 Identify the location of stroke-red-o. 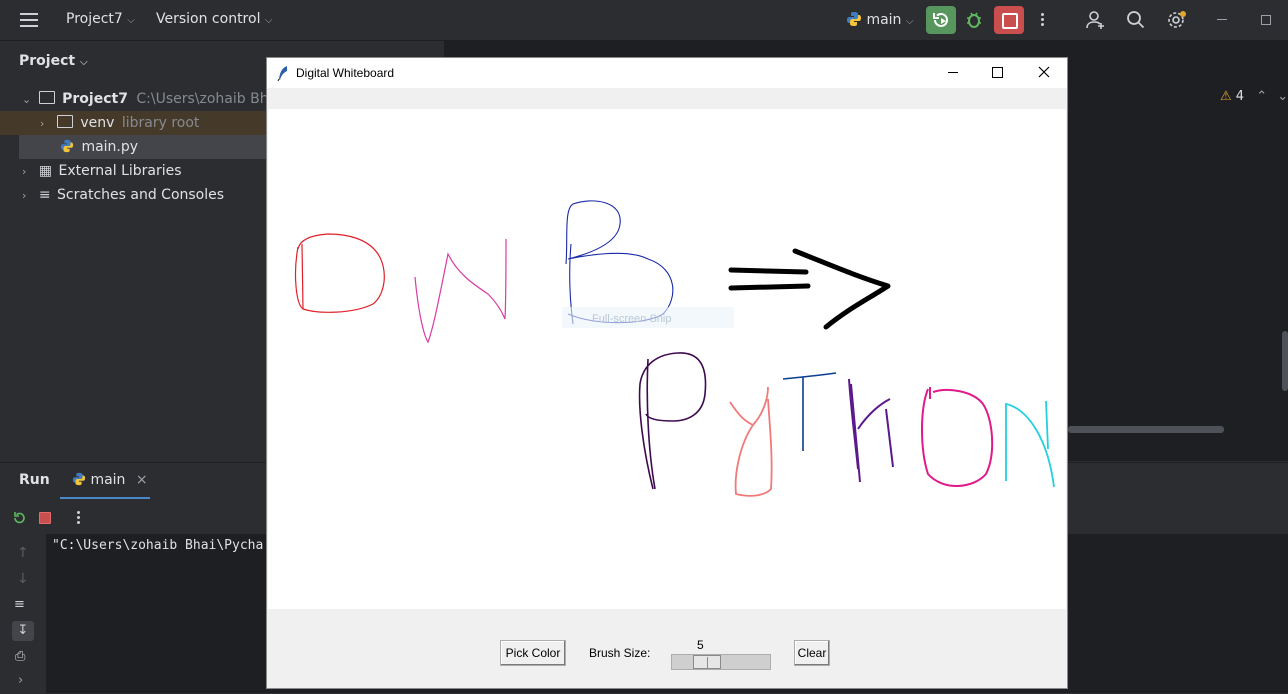
(339, 273).